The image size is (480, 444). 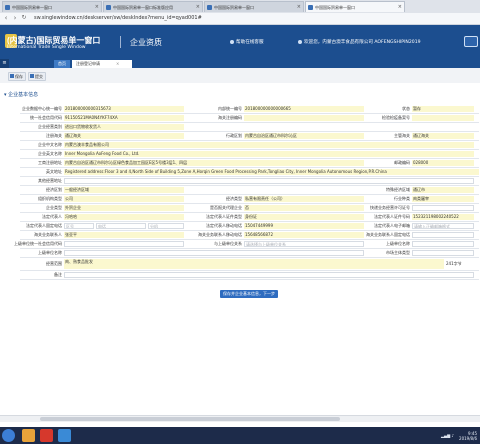 I want to click on field-label: 备注, so click(x=58, y=274).